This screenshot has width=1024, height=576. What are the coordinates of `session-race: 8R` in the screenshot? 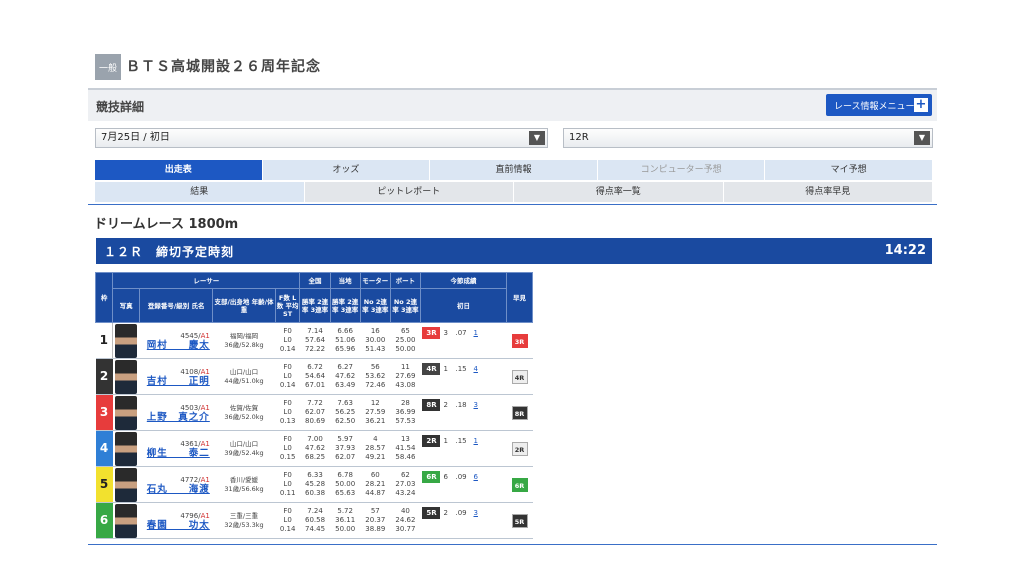 It's located at (431, 405).